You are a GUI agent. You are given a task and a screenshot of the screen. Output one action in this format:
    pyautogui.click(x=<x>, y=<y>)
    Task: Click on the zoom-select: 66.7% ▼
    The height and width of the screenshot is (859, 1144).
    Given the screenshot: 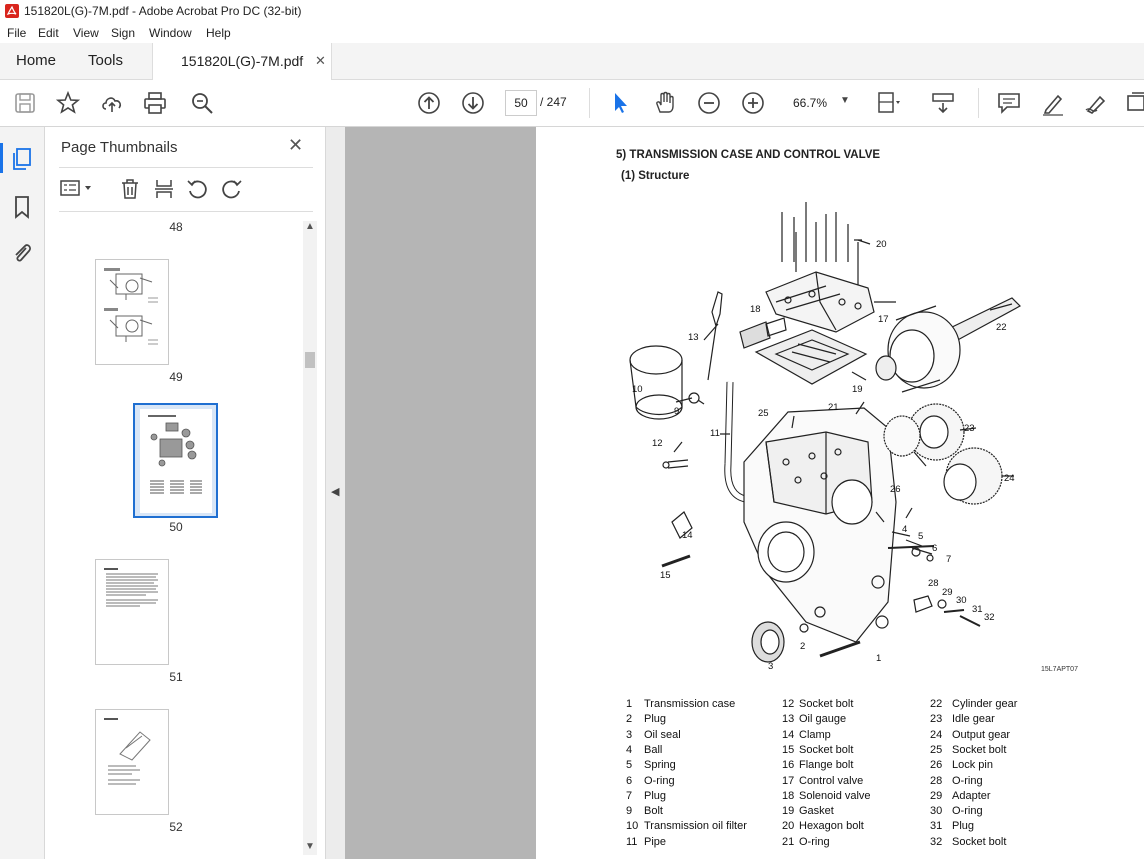 What is the action you would take?
    pyautogui.click(x=821, y=103)
    